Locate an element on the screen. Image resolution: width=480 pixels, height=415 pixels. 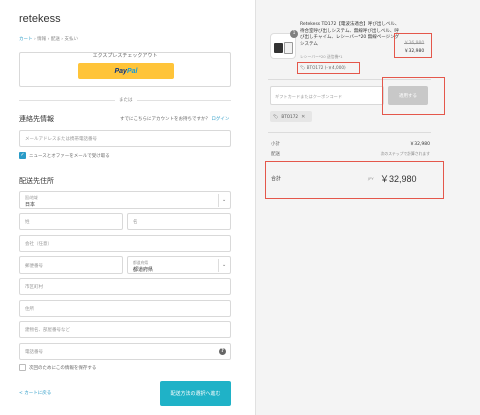
applied-code: BTO172 is located at coordinates (290, 116).